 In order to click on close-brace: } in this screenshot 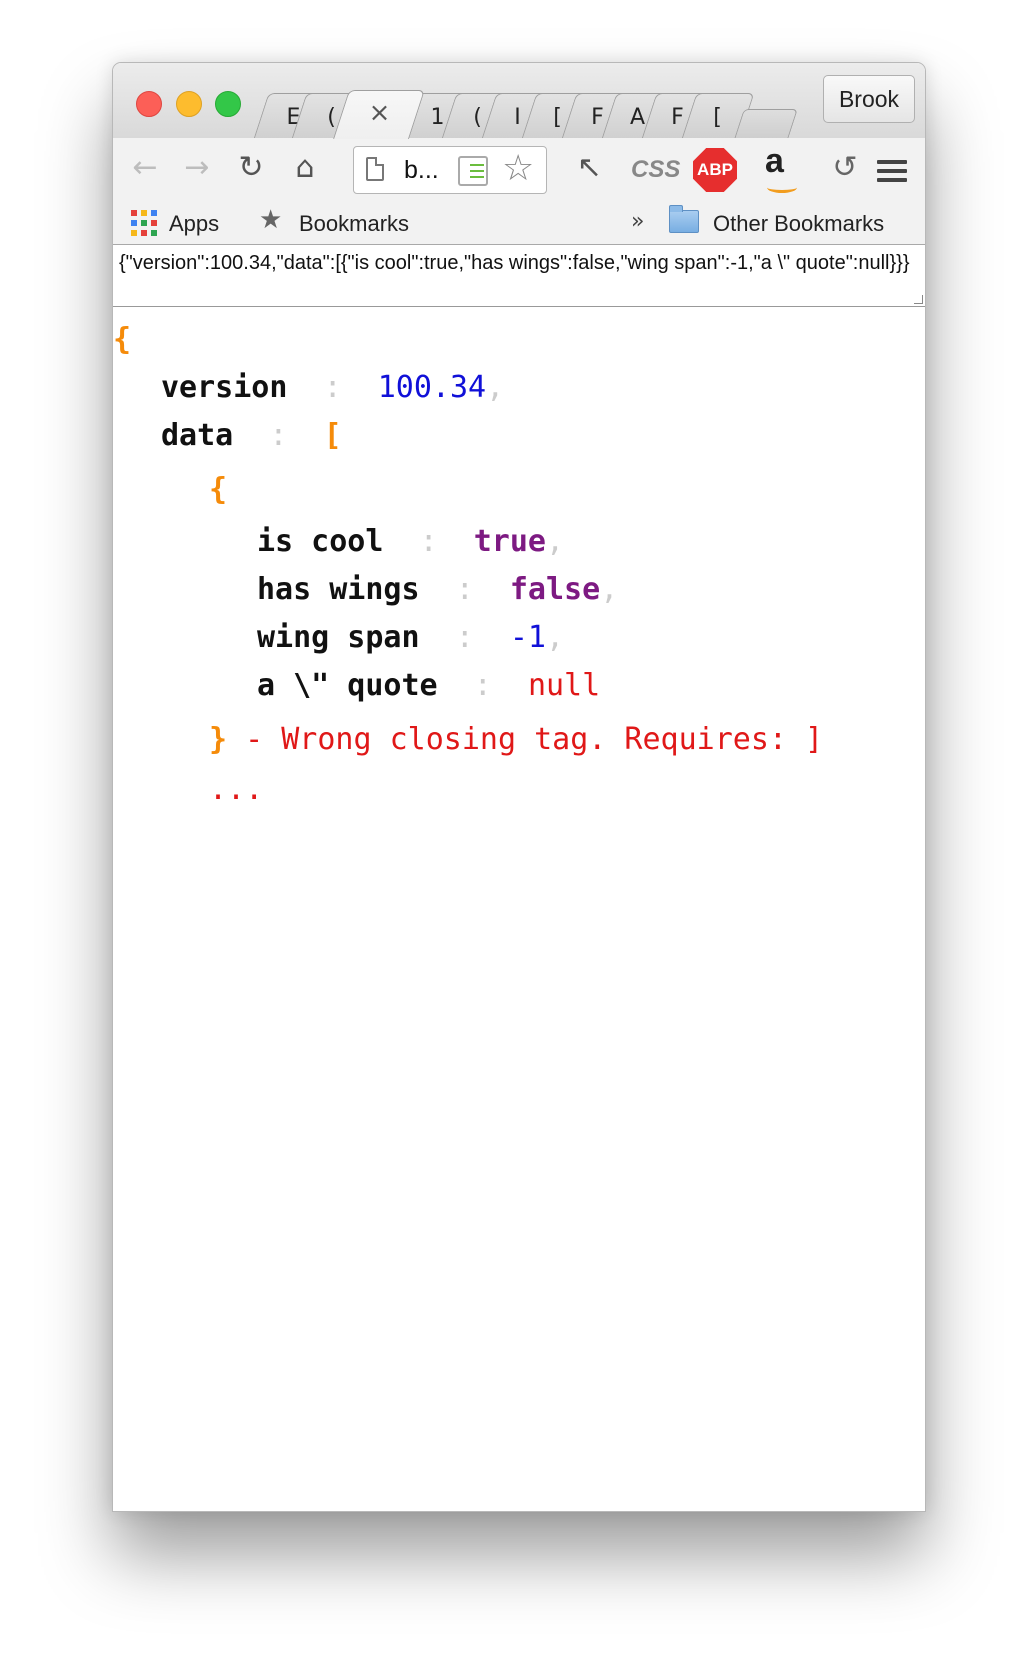, I will do `click(218, 739)`.